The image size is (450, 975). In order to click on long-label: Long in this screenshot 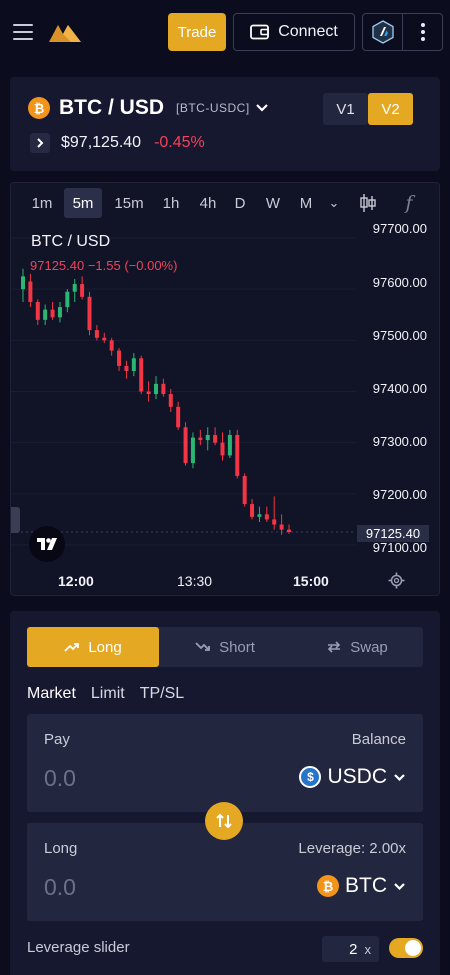, I will do `click(61, 848)`.